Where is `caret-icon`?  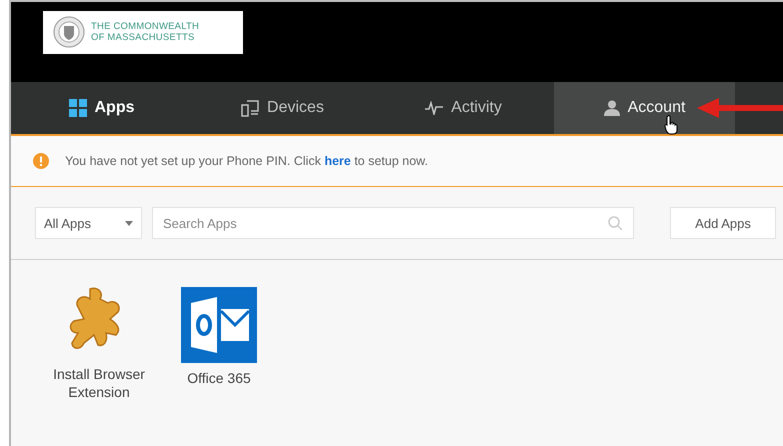
caret-icon is located at coordinates (129, 223).